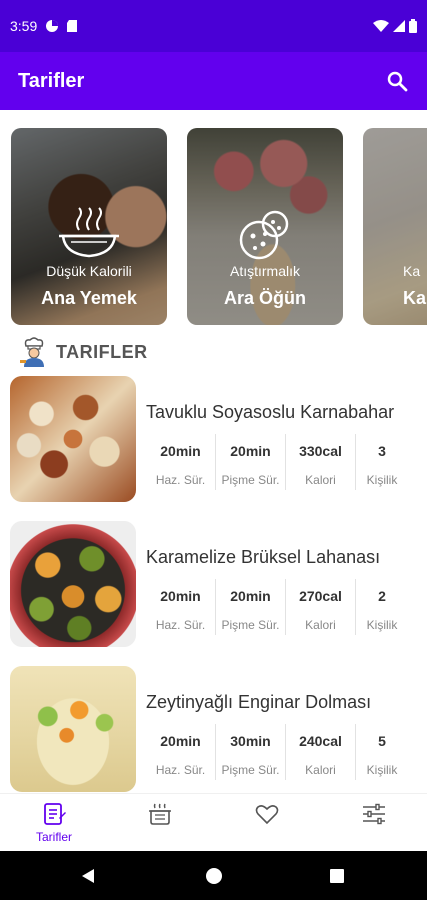 The height and width of the screenshot is (900, 427). Describe the element at coordinates (89, 876) in the screenshot. I see `back-icon` at that location.